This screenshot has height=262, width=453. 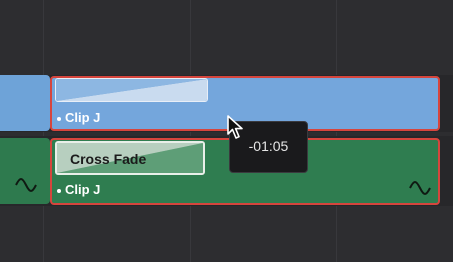 I want to click on transition-ramp-icon, so click(x=131, y=90).